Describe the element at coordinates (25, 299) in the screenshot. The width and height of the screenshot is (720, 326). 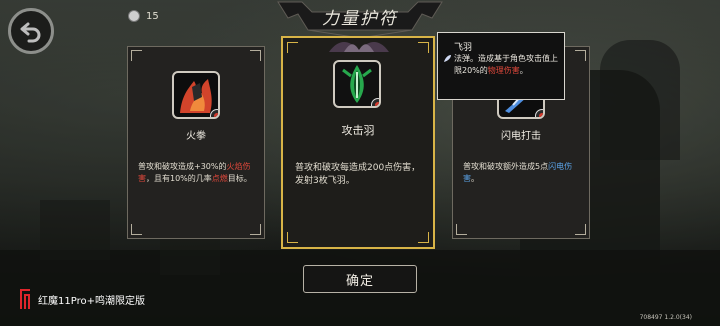
I see `red-magic-logo-icon` at that location.